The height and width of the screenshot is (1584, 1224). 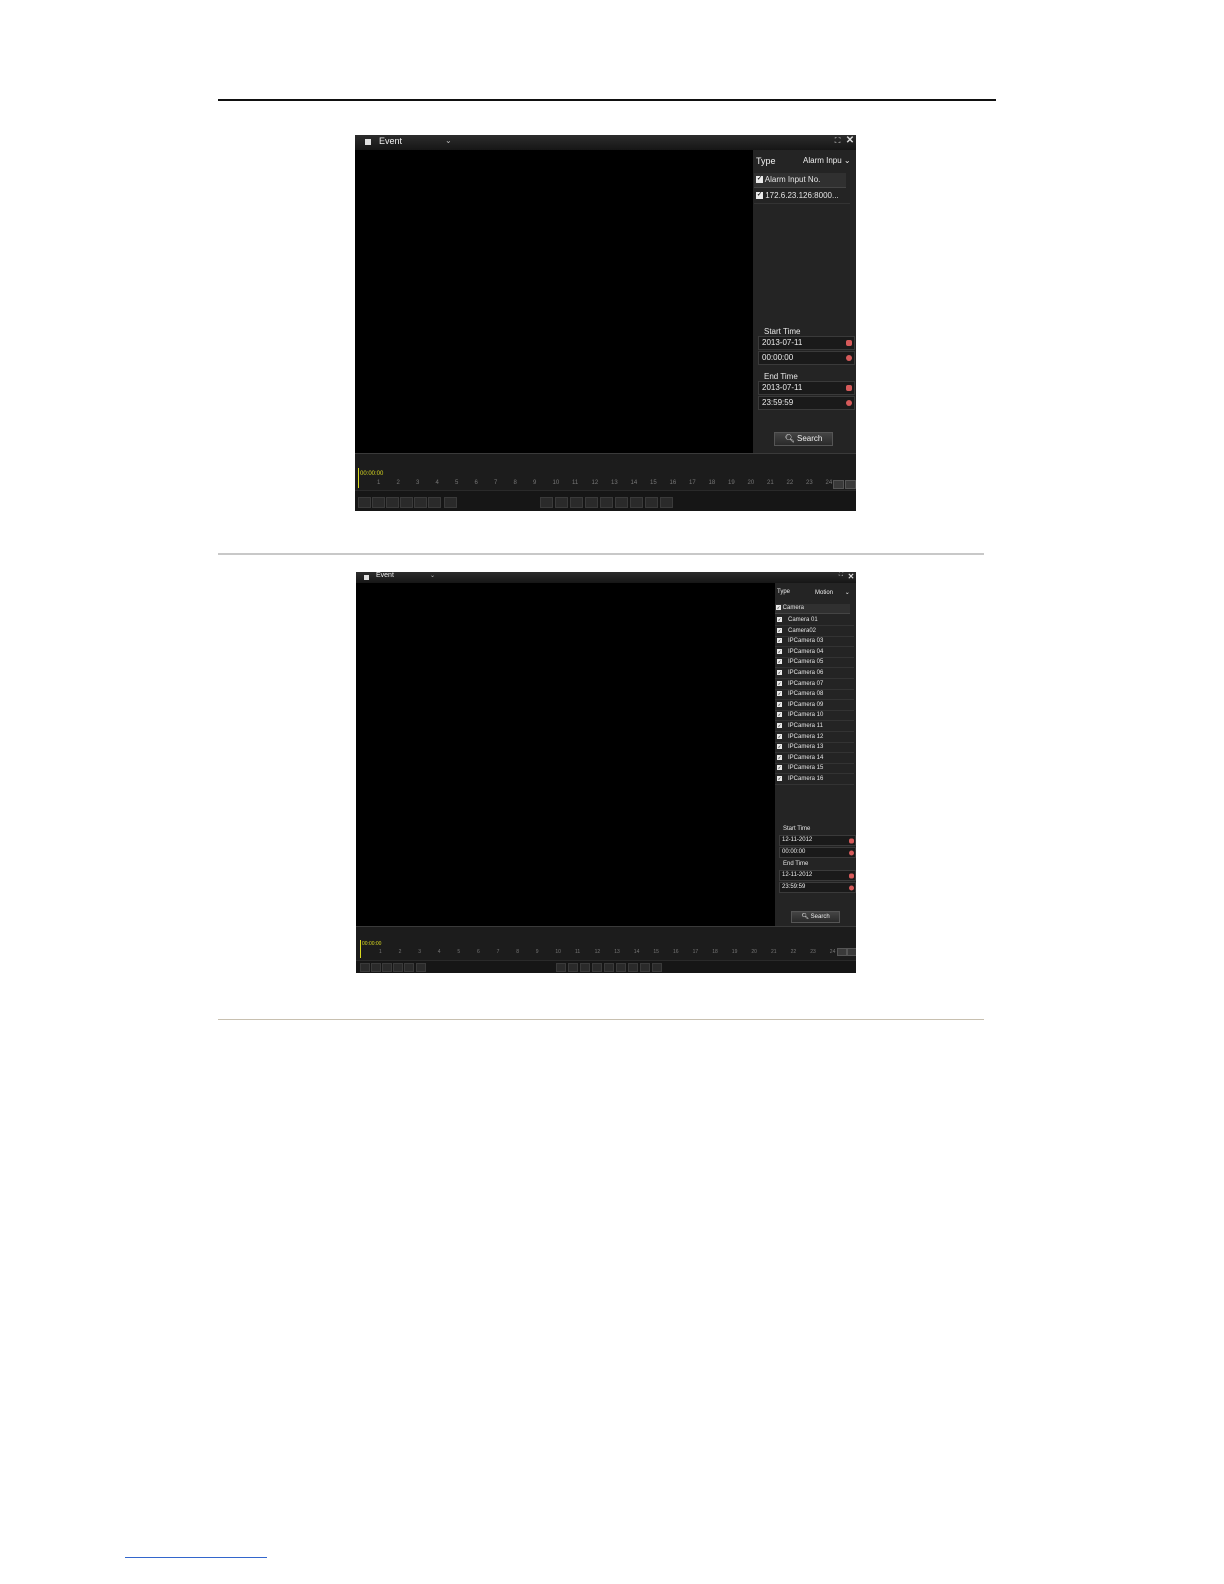 What do you see at coordinates (814, 652) in the screenshot?
I see `list-item: ✓ IPCamera 04` at bounding box center [814, 652].